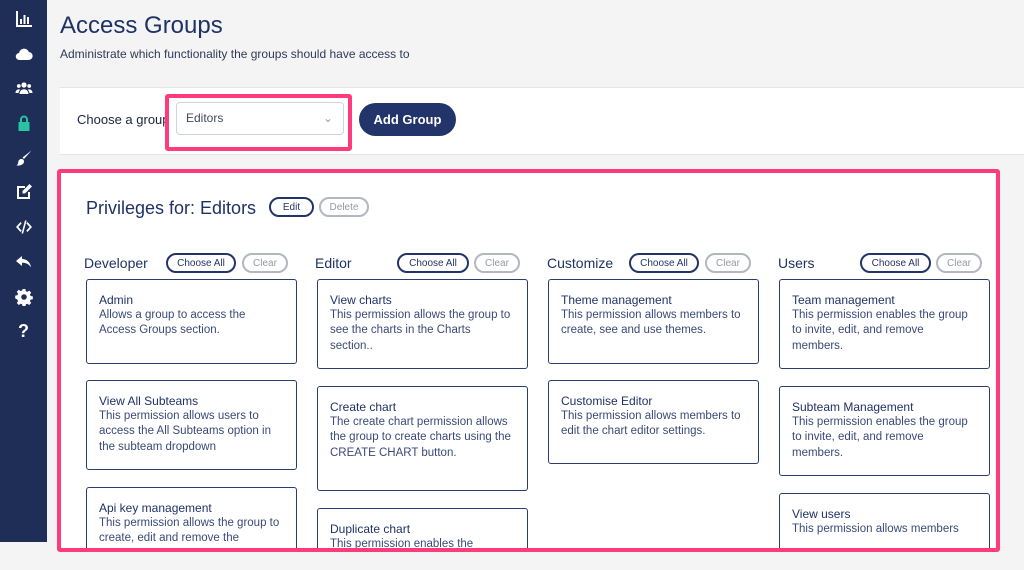 This screenshot has width=1024, height=570. Describe the element at coordinates (24, 158) in the screenshot. I see `brush-icon` at that location.